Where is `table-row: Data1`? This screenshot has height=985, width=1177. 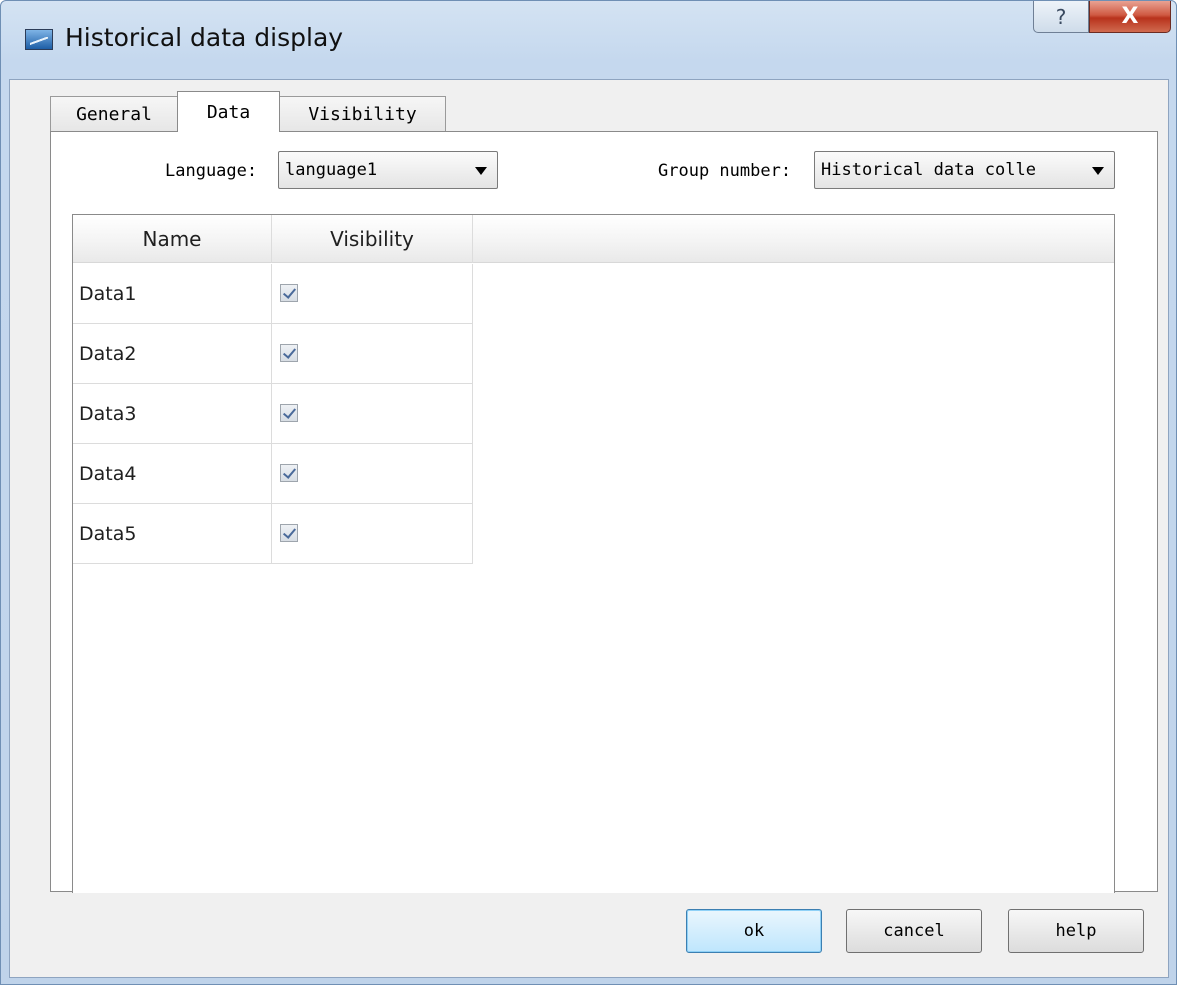 table-row: Data1 is located at coordinates (273, 294).